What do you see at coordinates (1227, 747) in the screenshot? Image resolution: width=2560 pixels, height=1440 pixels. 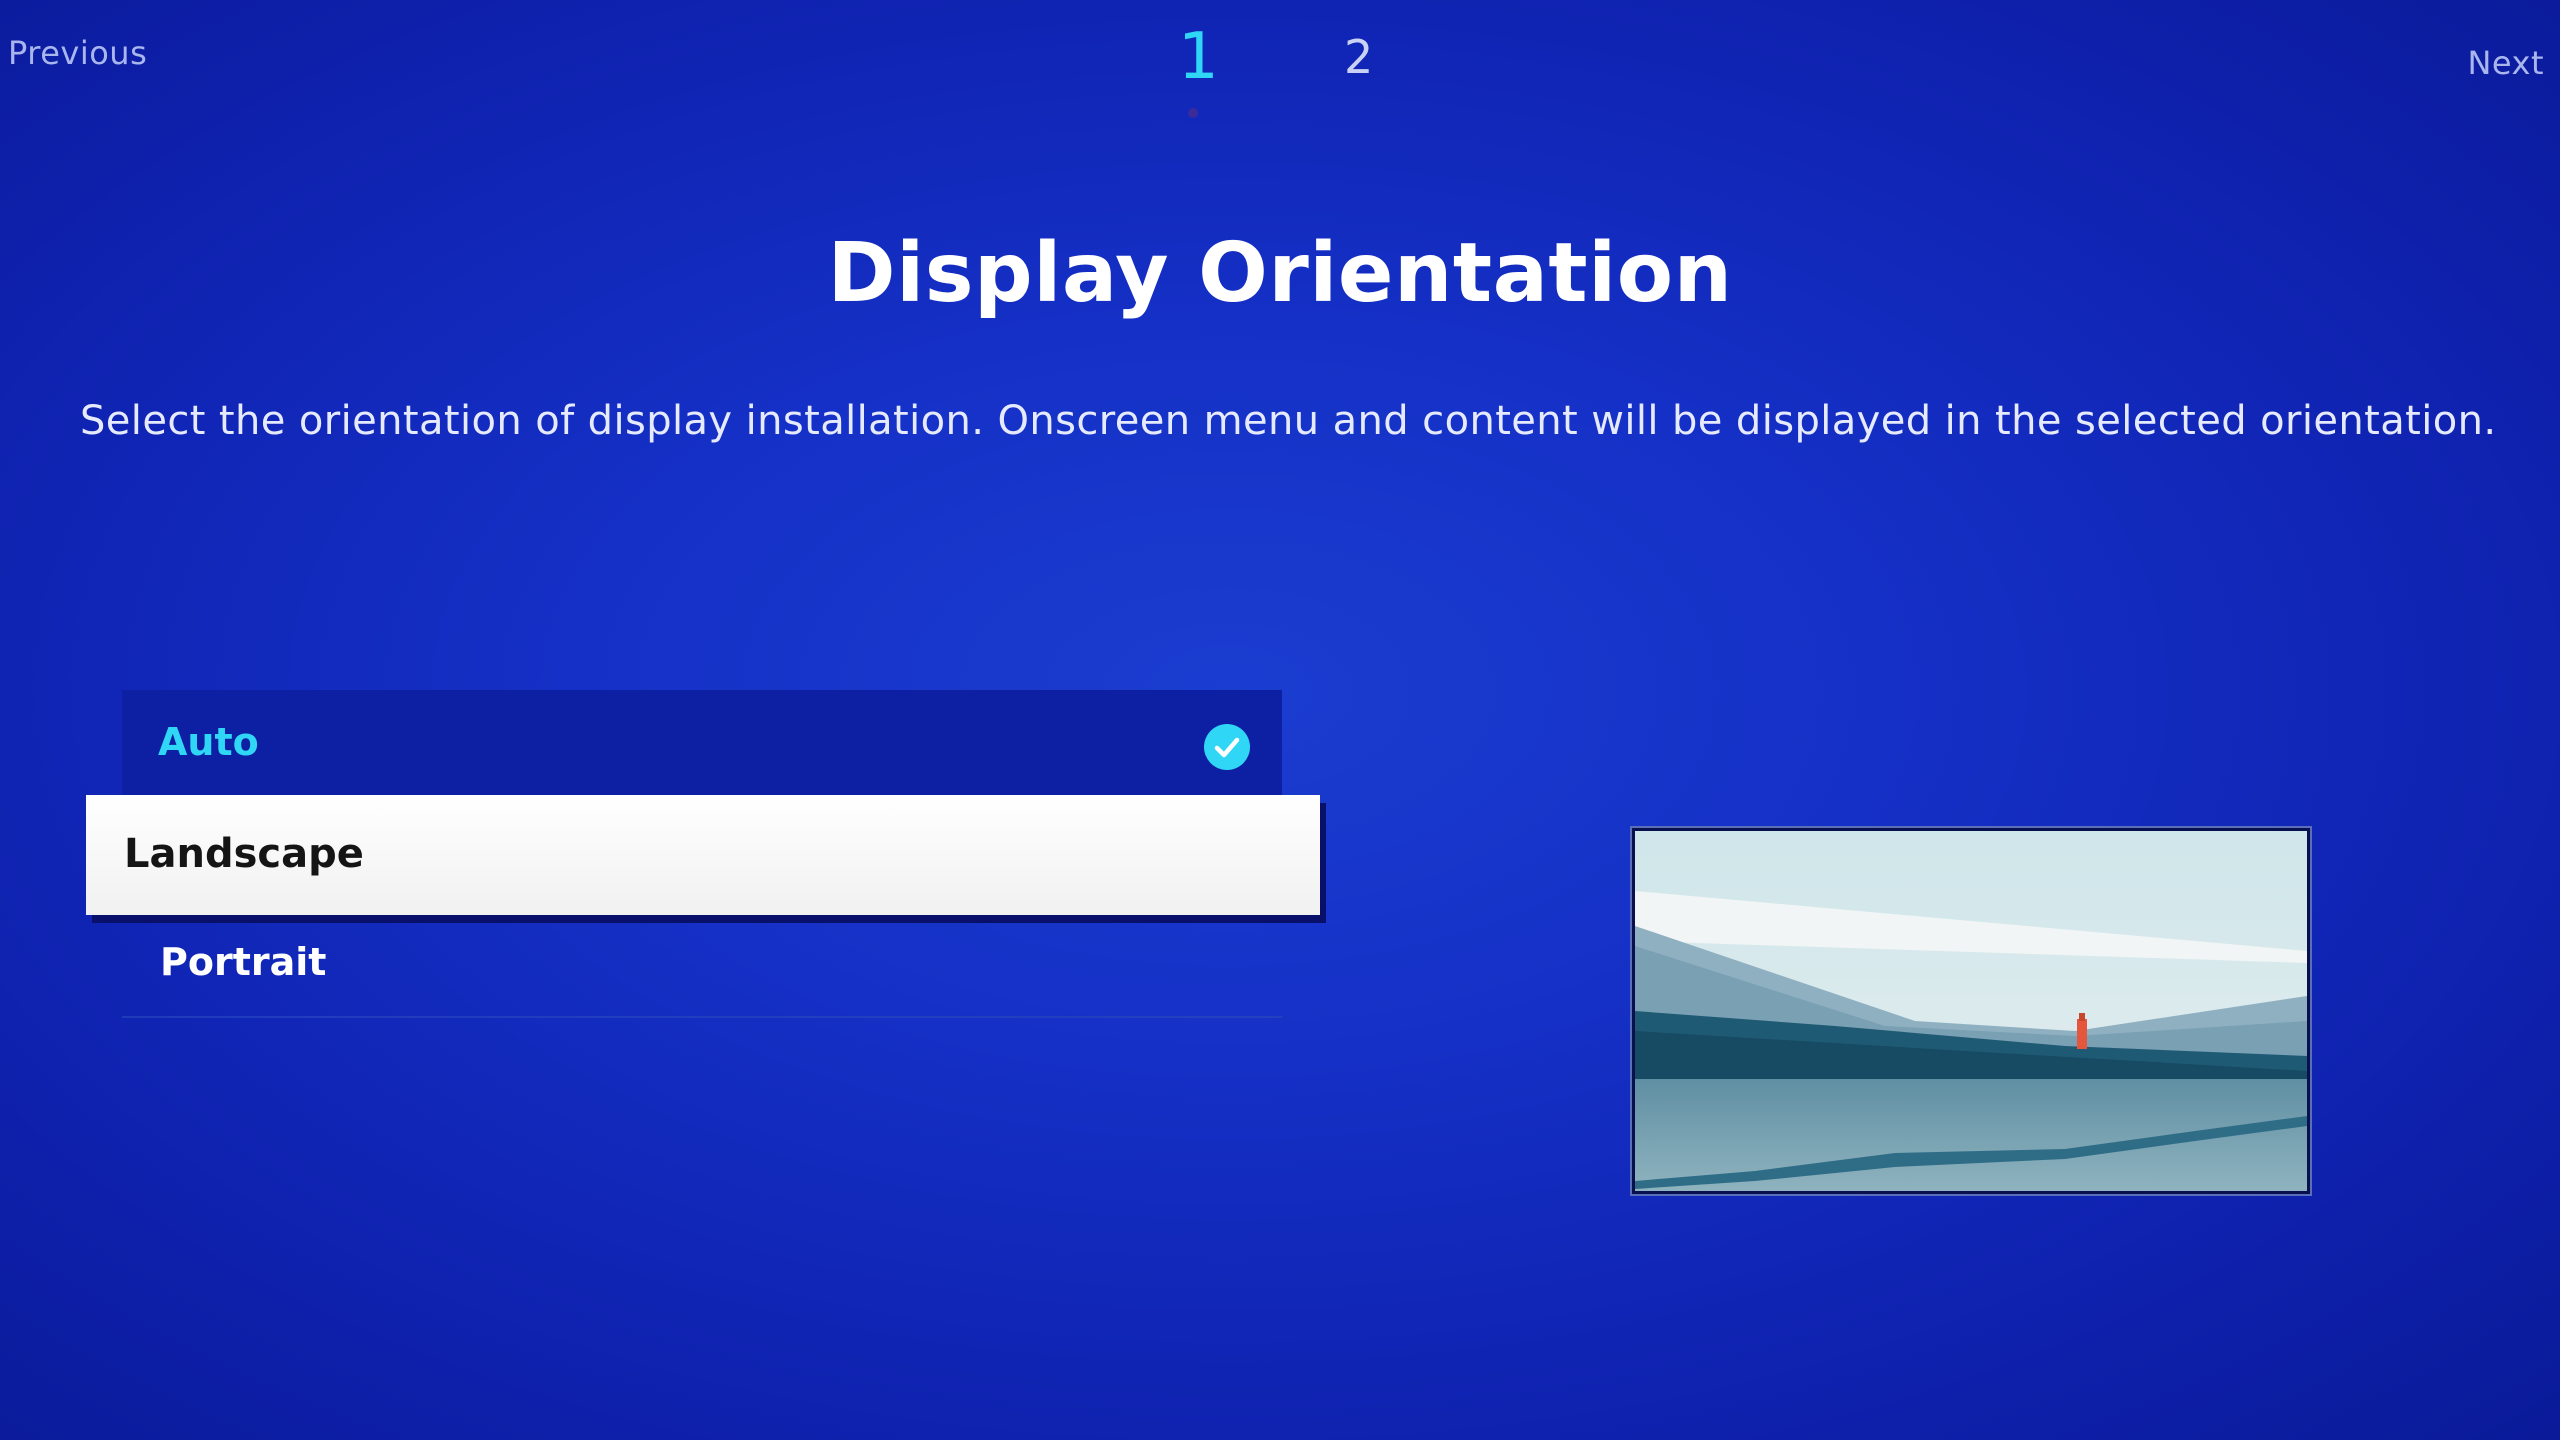 I see `check-circle-icon` at bounding box center [1227, 747].